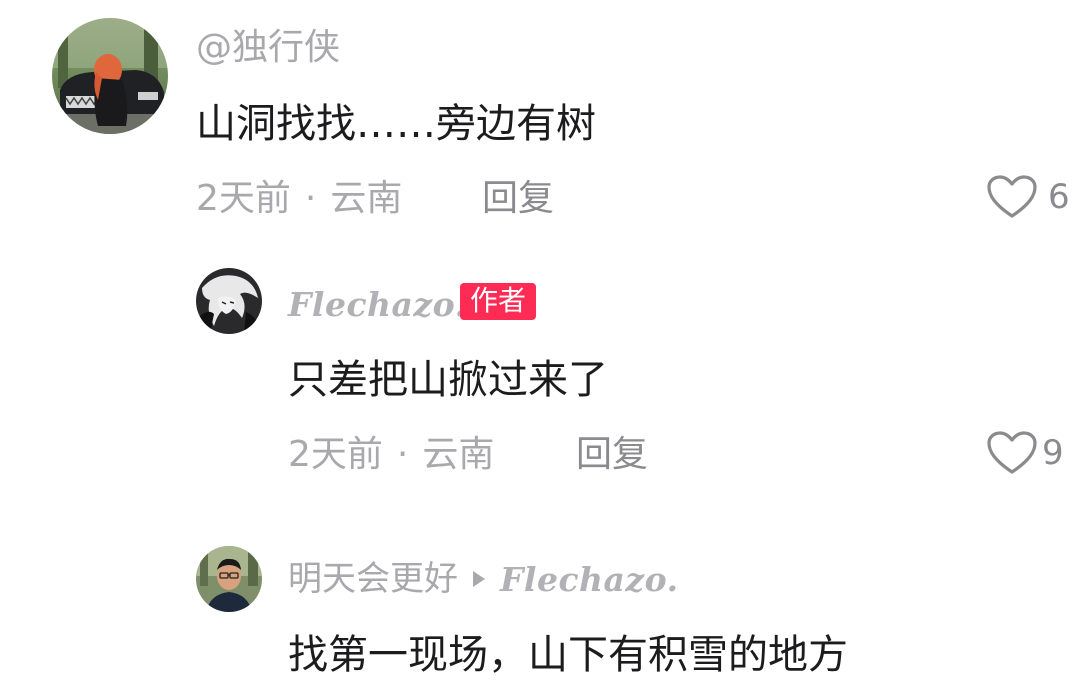  I want to click on reply-to-username: Flechazo., so click(589, 579).